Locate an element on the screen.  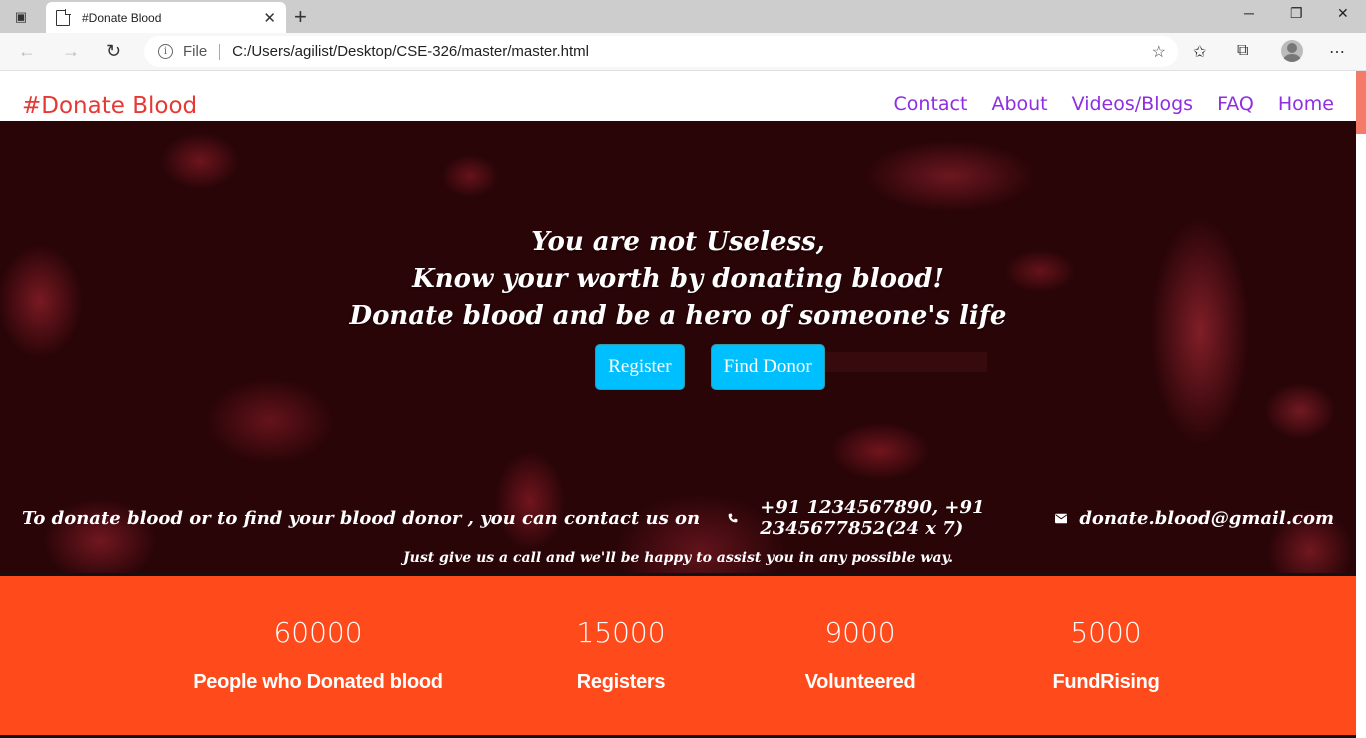
envelope-icon is located at coordinates (1061, 518).